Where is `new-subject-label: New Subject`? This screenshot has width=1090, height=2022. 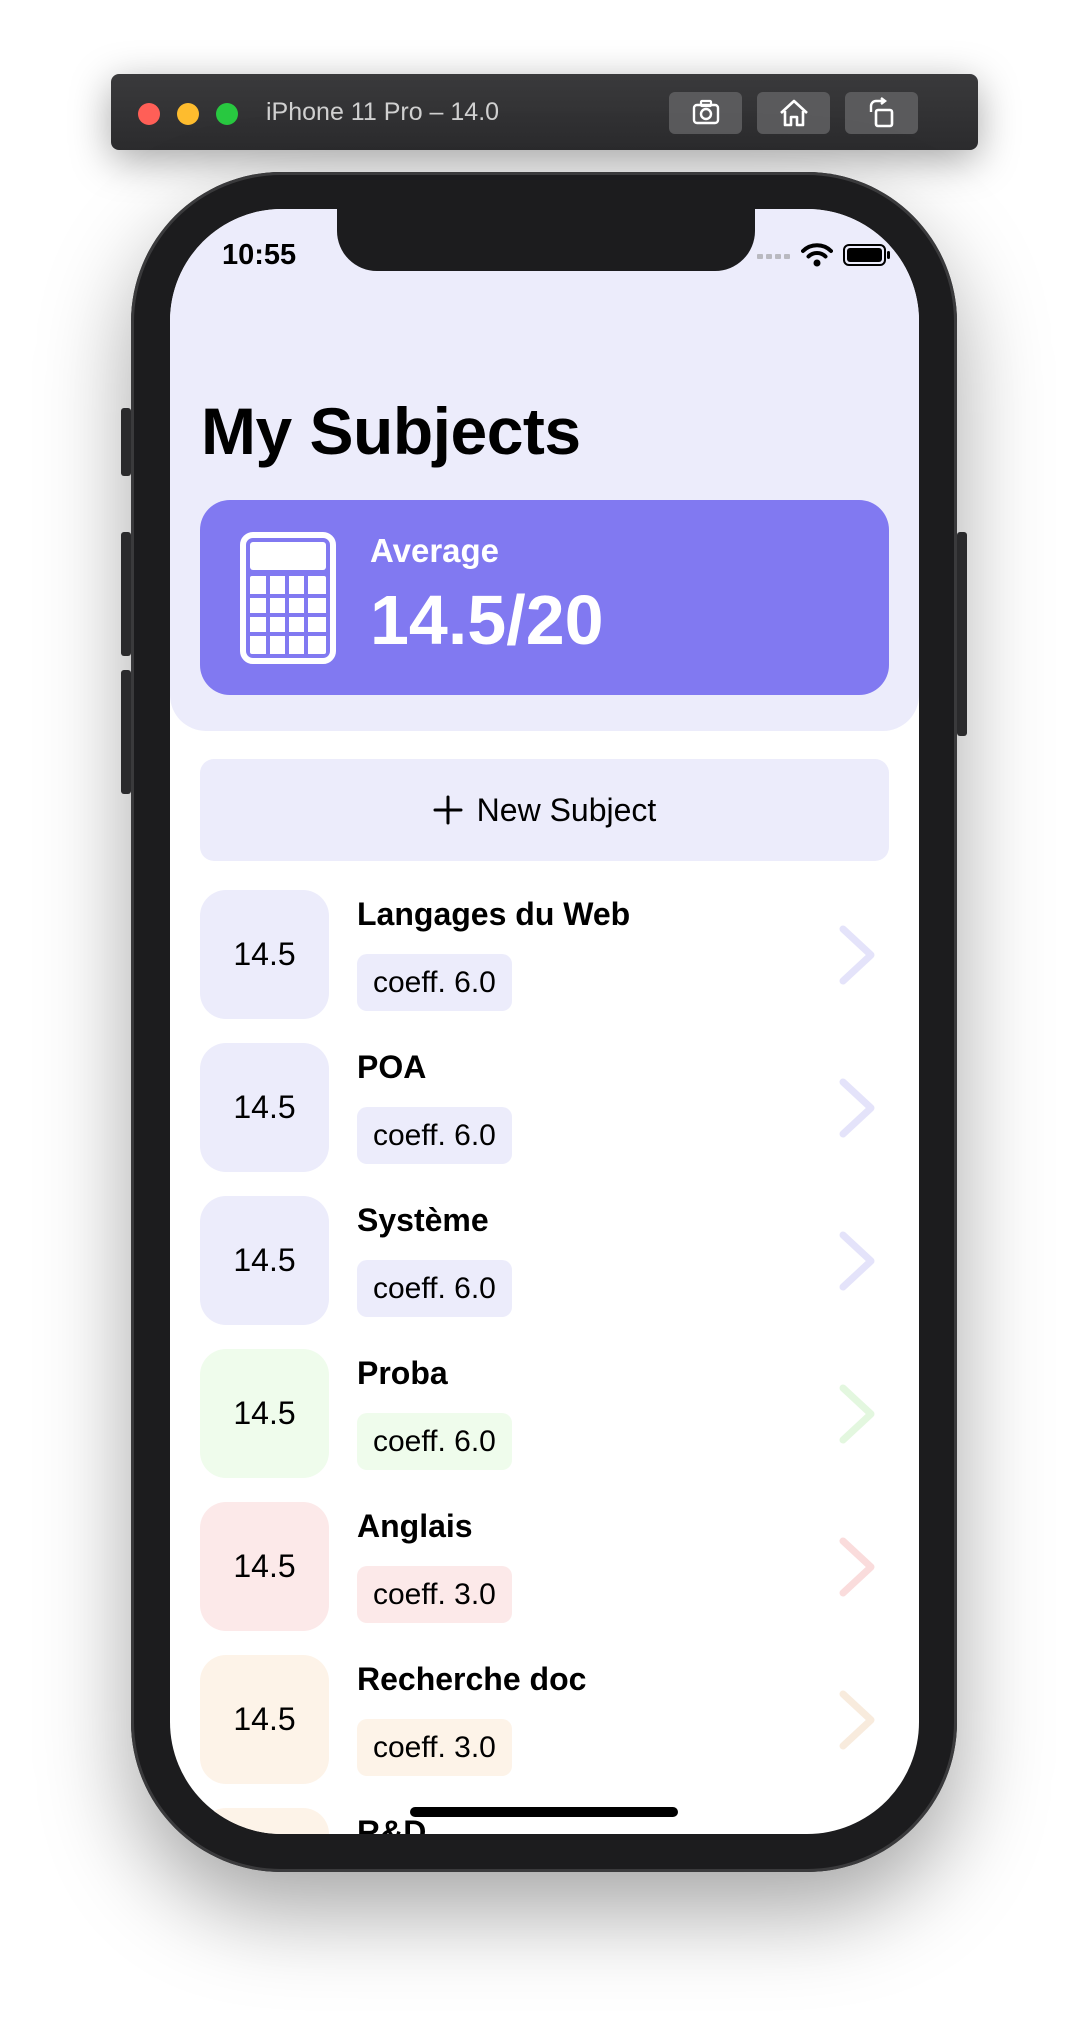 new-subject-label: New Subject is located at coordinates (566, 809).